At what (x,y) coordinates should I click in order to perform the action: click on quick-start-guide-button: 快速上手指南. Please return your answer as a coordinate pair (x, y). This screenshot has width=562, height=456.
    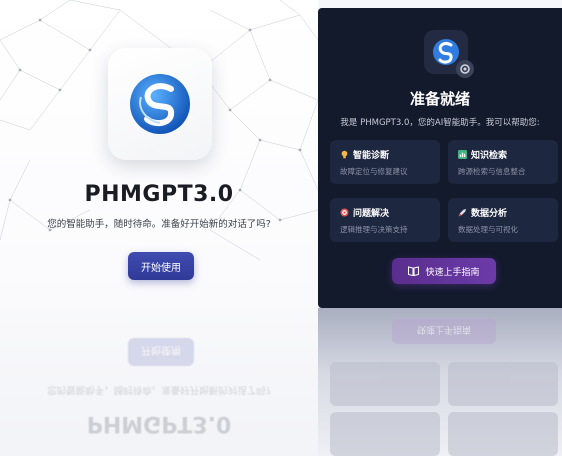
    Looking at the image, I should click on (444, 271).